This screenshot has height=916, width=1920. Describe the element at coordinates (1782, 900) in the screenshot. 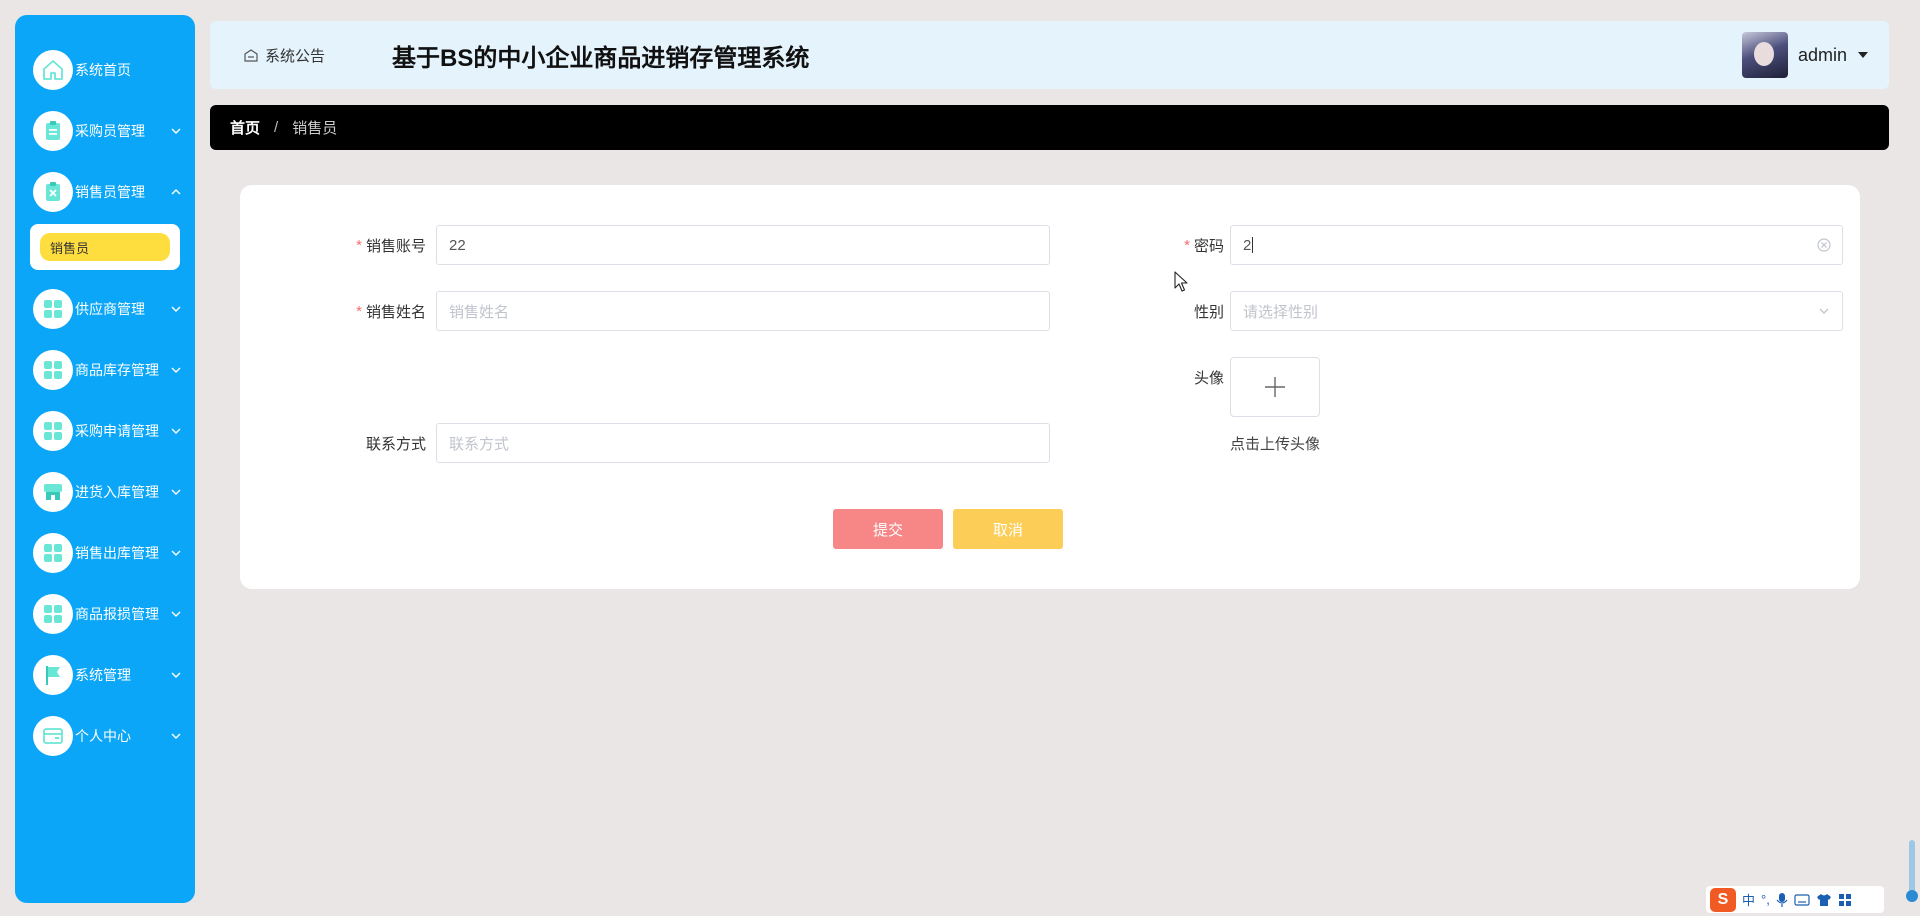

I see `microphone-icon` at that location.